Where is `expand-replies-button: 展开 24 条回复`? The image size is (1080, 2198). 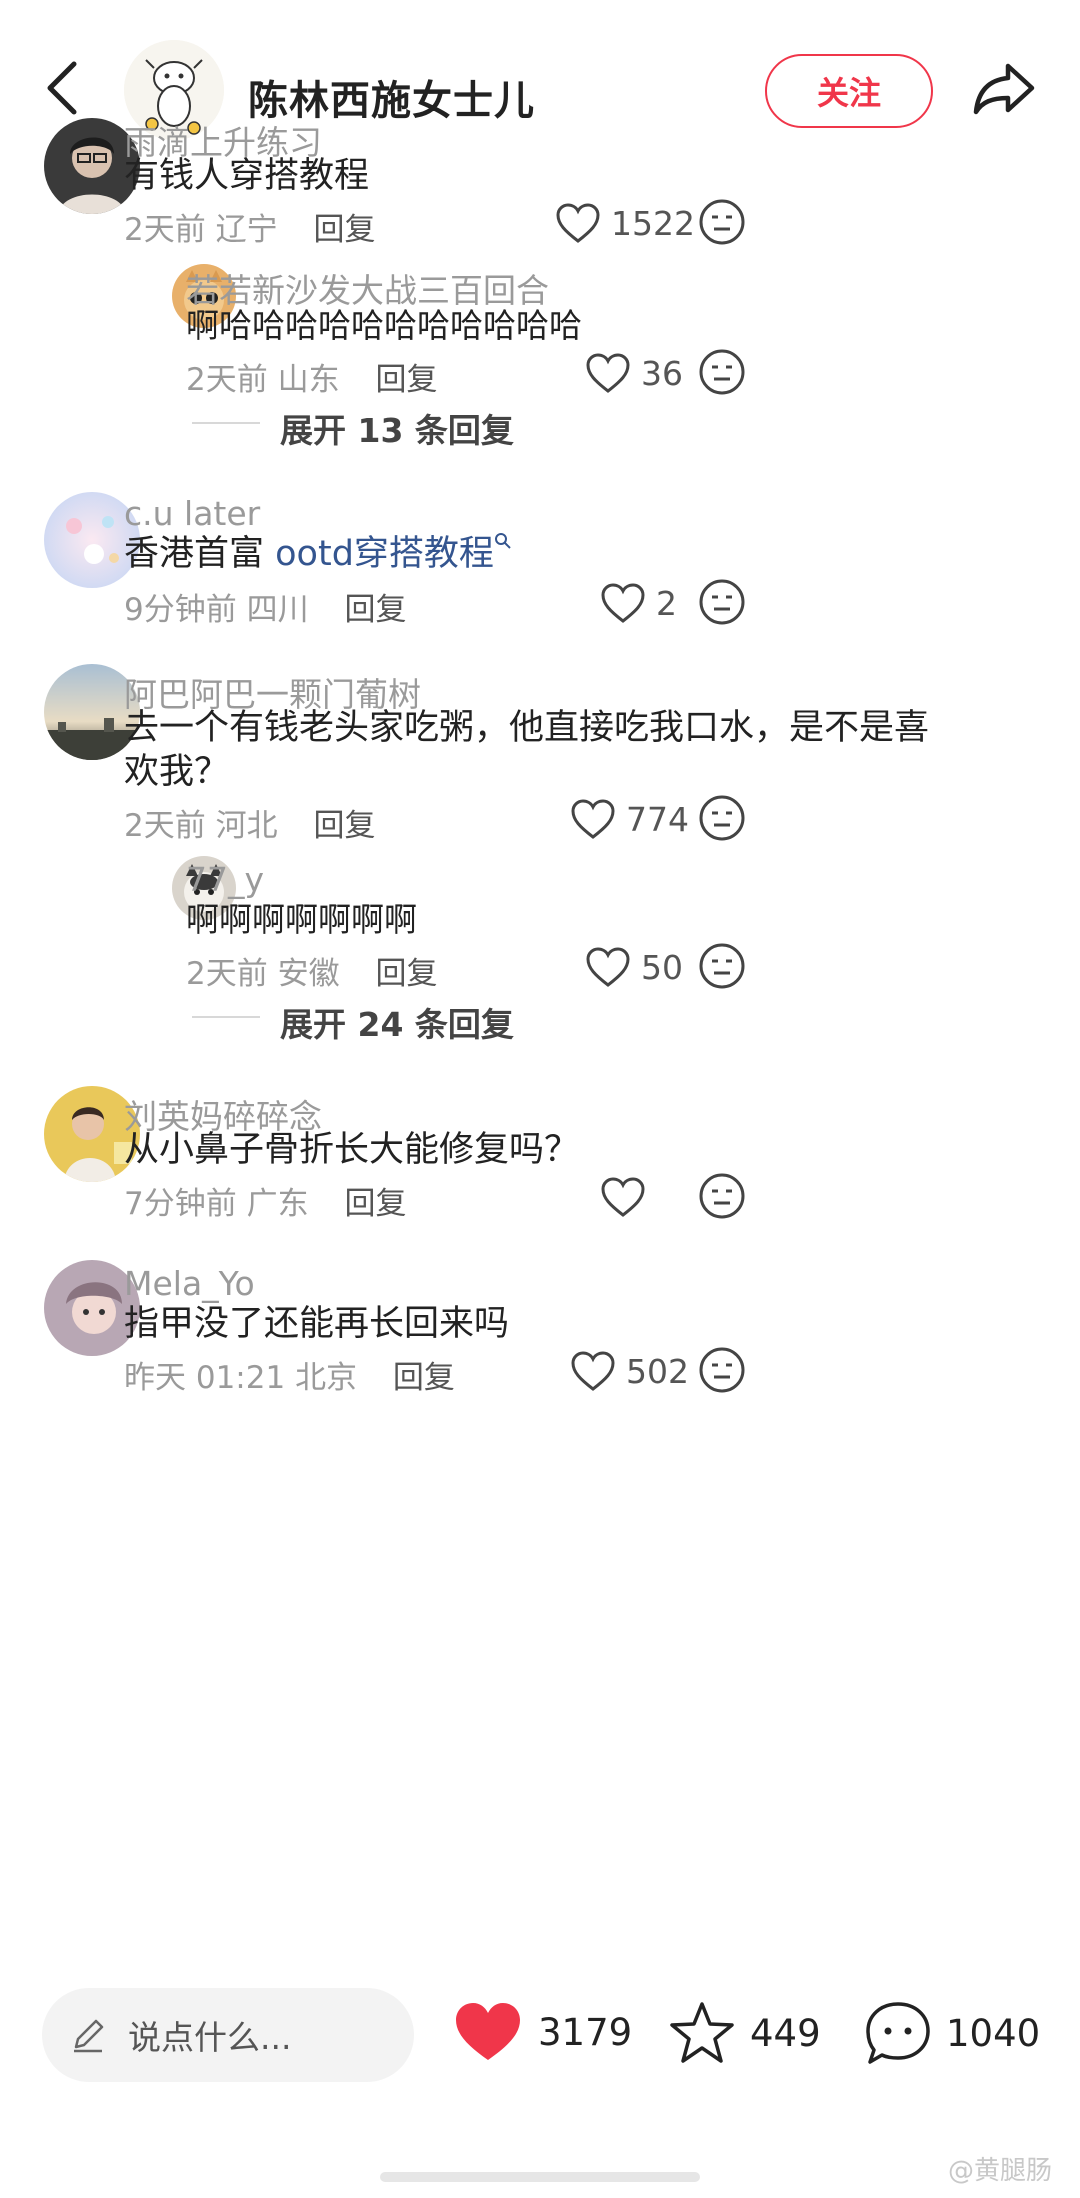 expand-replies-button: 展开 24 条回复 is located at coordinates (397, 1022).